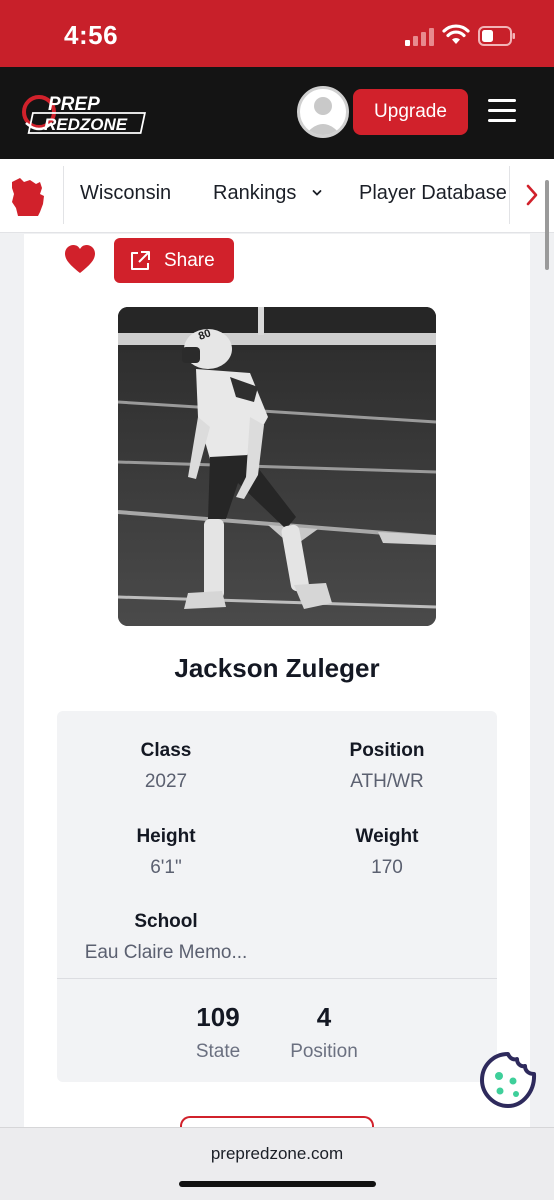 The width and height of the screenshot is (554, 1200). I want to click on upgrade-button: Upgrade, so click(410, 112).